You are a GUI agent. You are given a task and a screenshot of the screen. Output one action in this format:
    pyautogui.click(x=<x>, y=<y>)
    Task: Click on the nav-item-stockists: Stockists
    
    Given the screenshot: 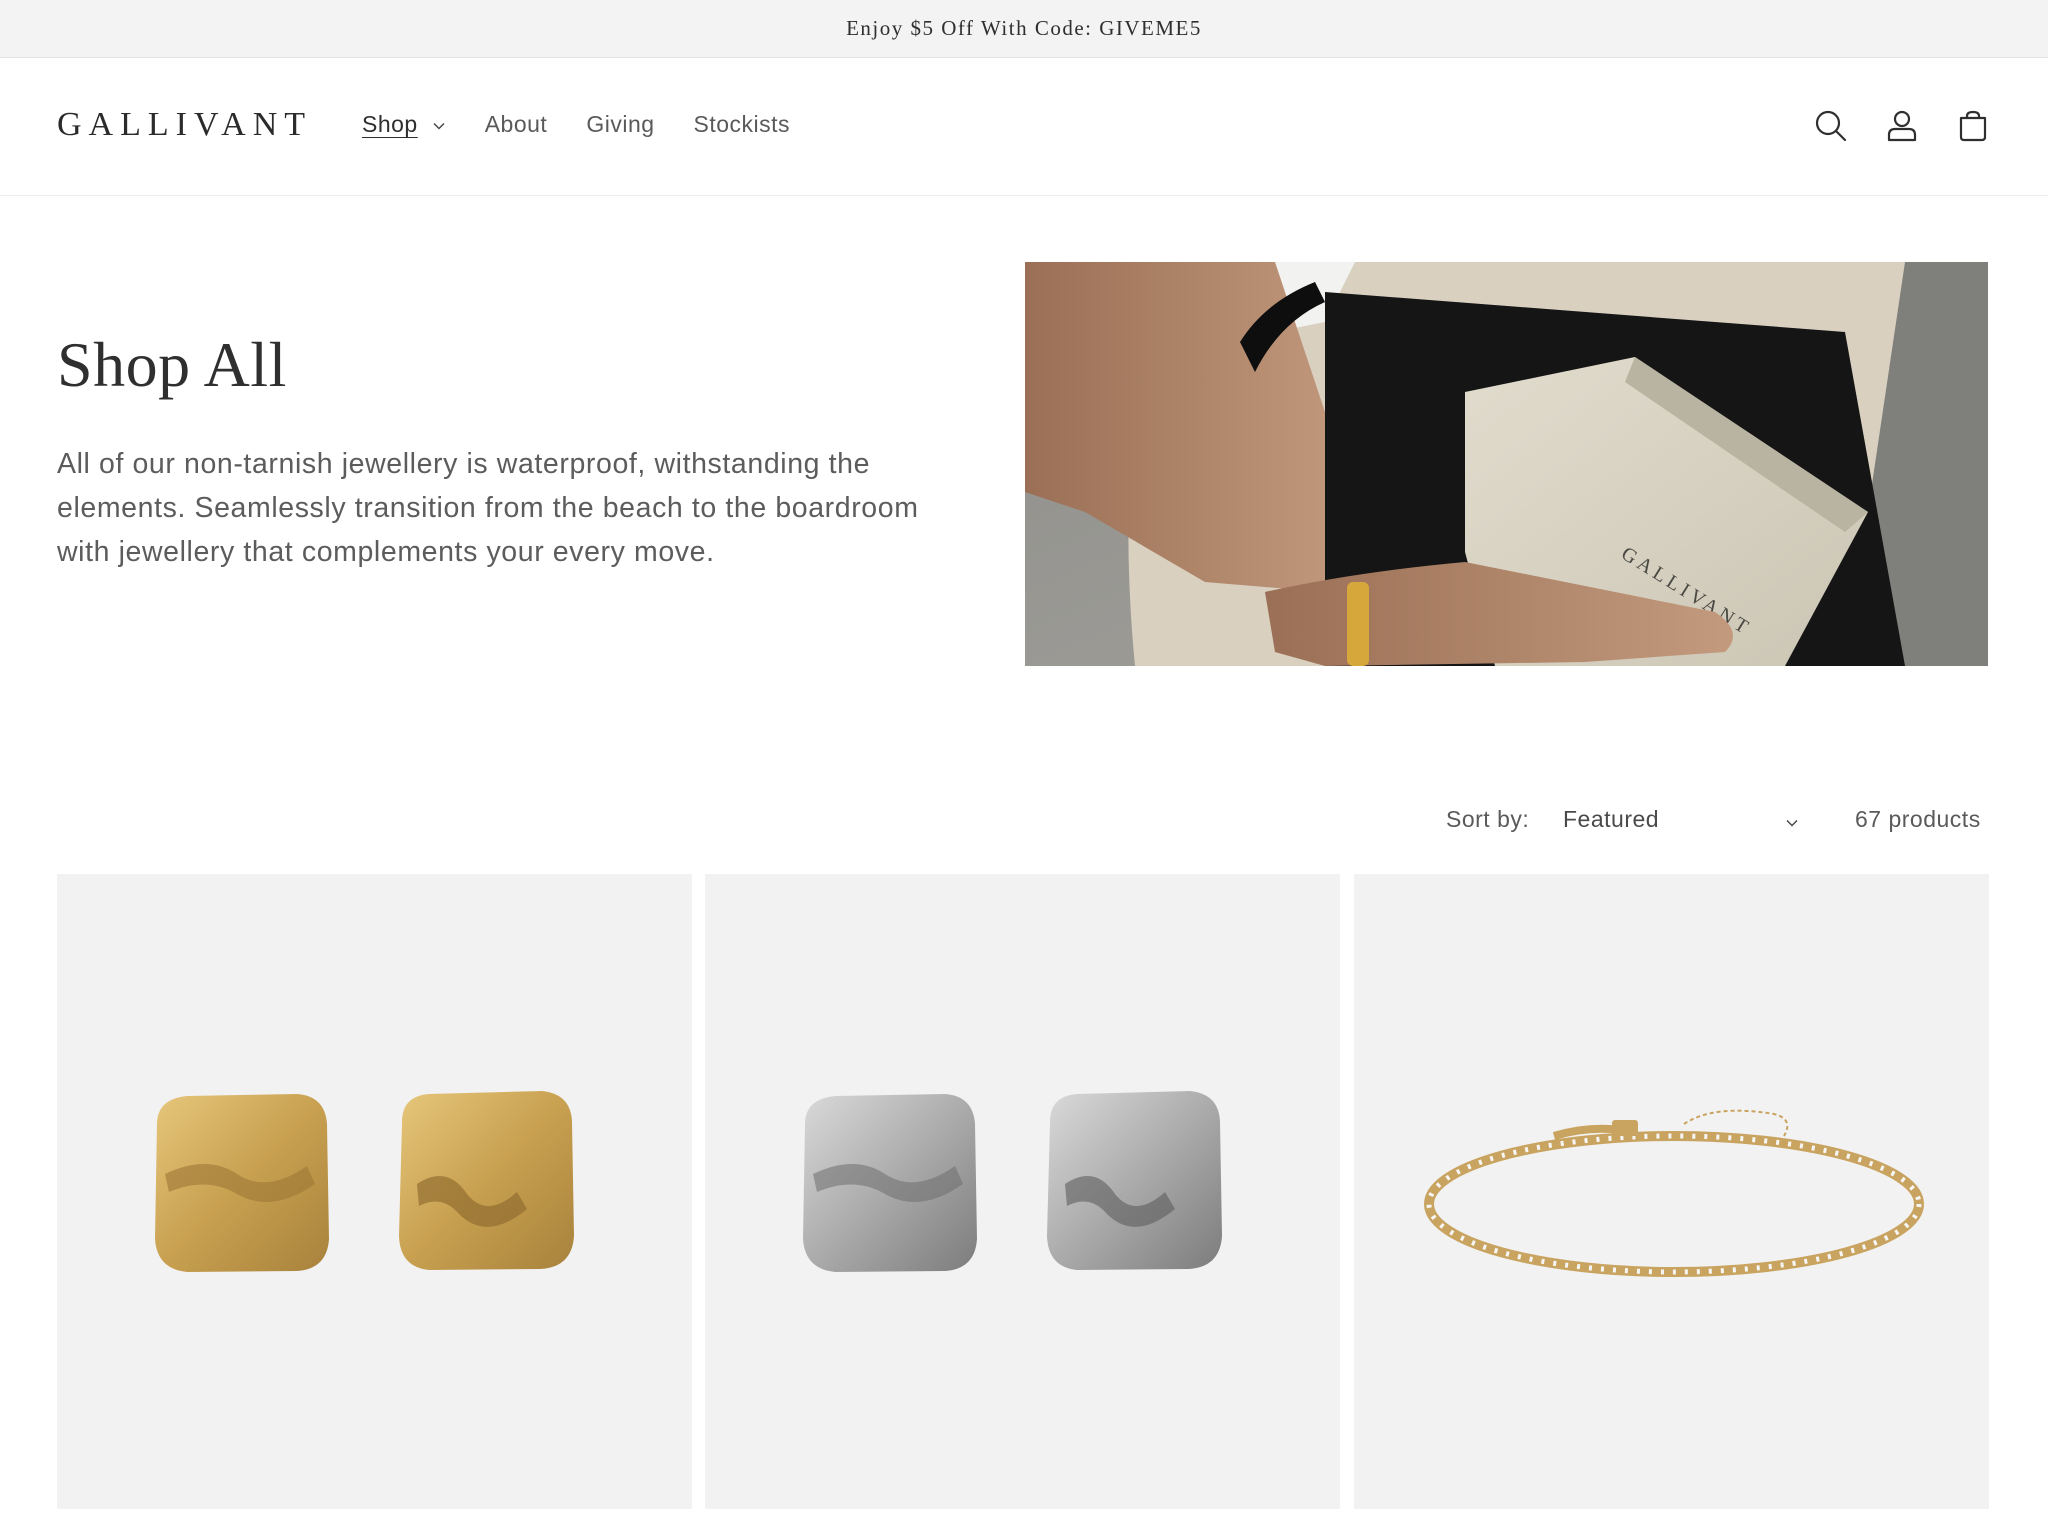 What is the action you would take?
    pyautogui.click(x=742, y=124)
    